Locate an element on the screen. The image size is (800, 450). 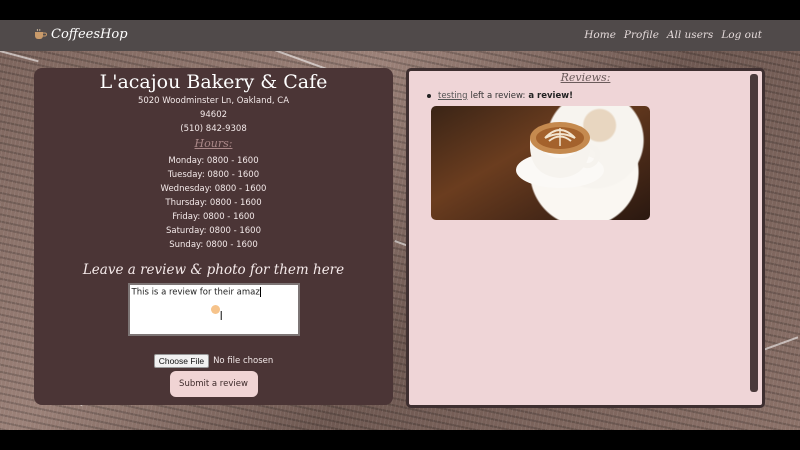
bullet-icon is located at coordinates (429, 96).